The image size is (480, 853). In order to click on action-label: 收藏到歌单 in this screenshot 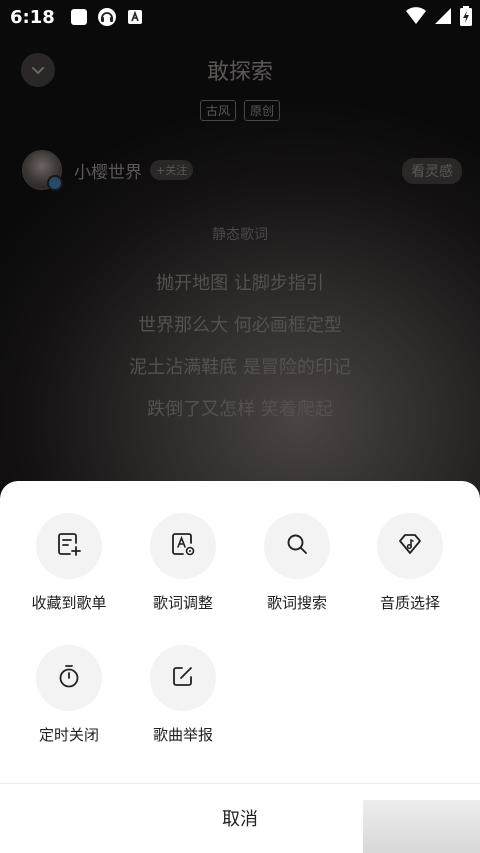, I will do `click(69, 603)`.